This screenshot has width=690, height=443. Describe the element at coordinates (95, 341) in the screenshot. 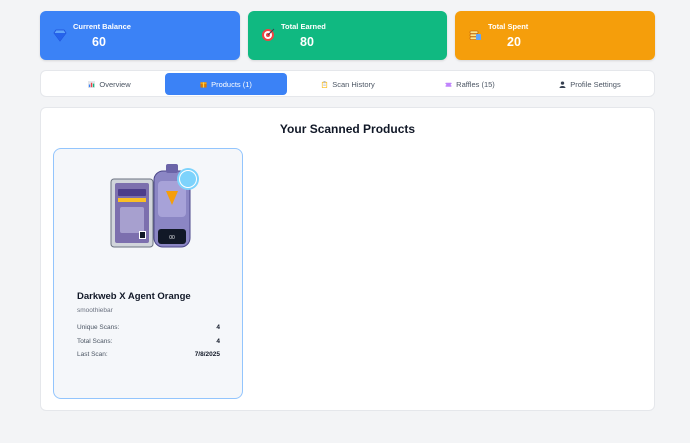

I see `total-scans-label: Total Scans:` at that location.